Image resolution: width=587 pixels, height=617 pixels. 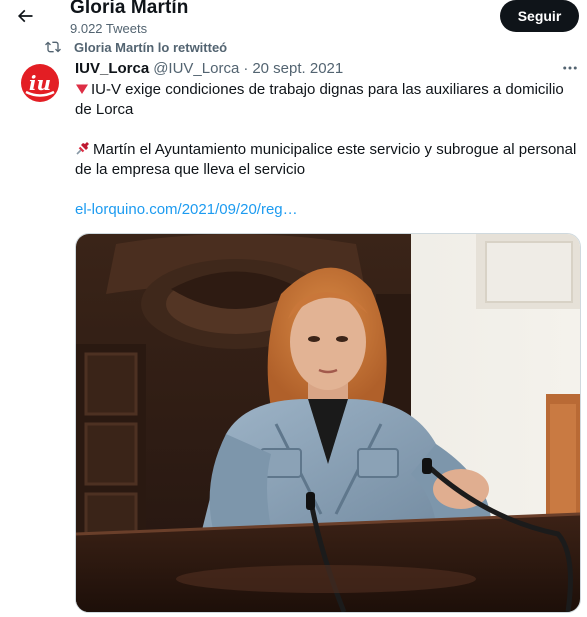 I want to click on more-options-button, so click(x=570, y=68).